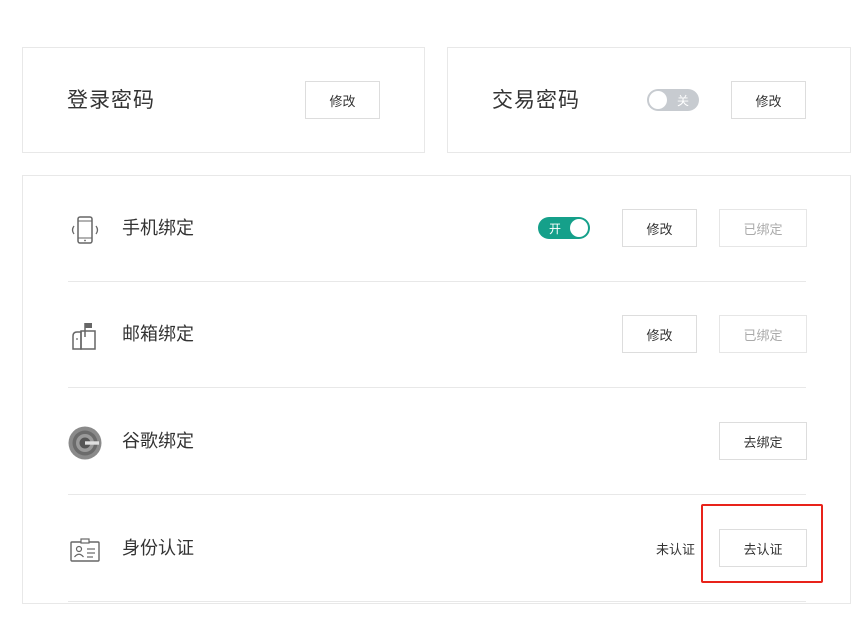  Describe the element at coordinates (158, 334) in the screenshot. I see `email-binding-label: 邮箱绑定` at that location.